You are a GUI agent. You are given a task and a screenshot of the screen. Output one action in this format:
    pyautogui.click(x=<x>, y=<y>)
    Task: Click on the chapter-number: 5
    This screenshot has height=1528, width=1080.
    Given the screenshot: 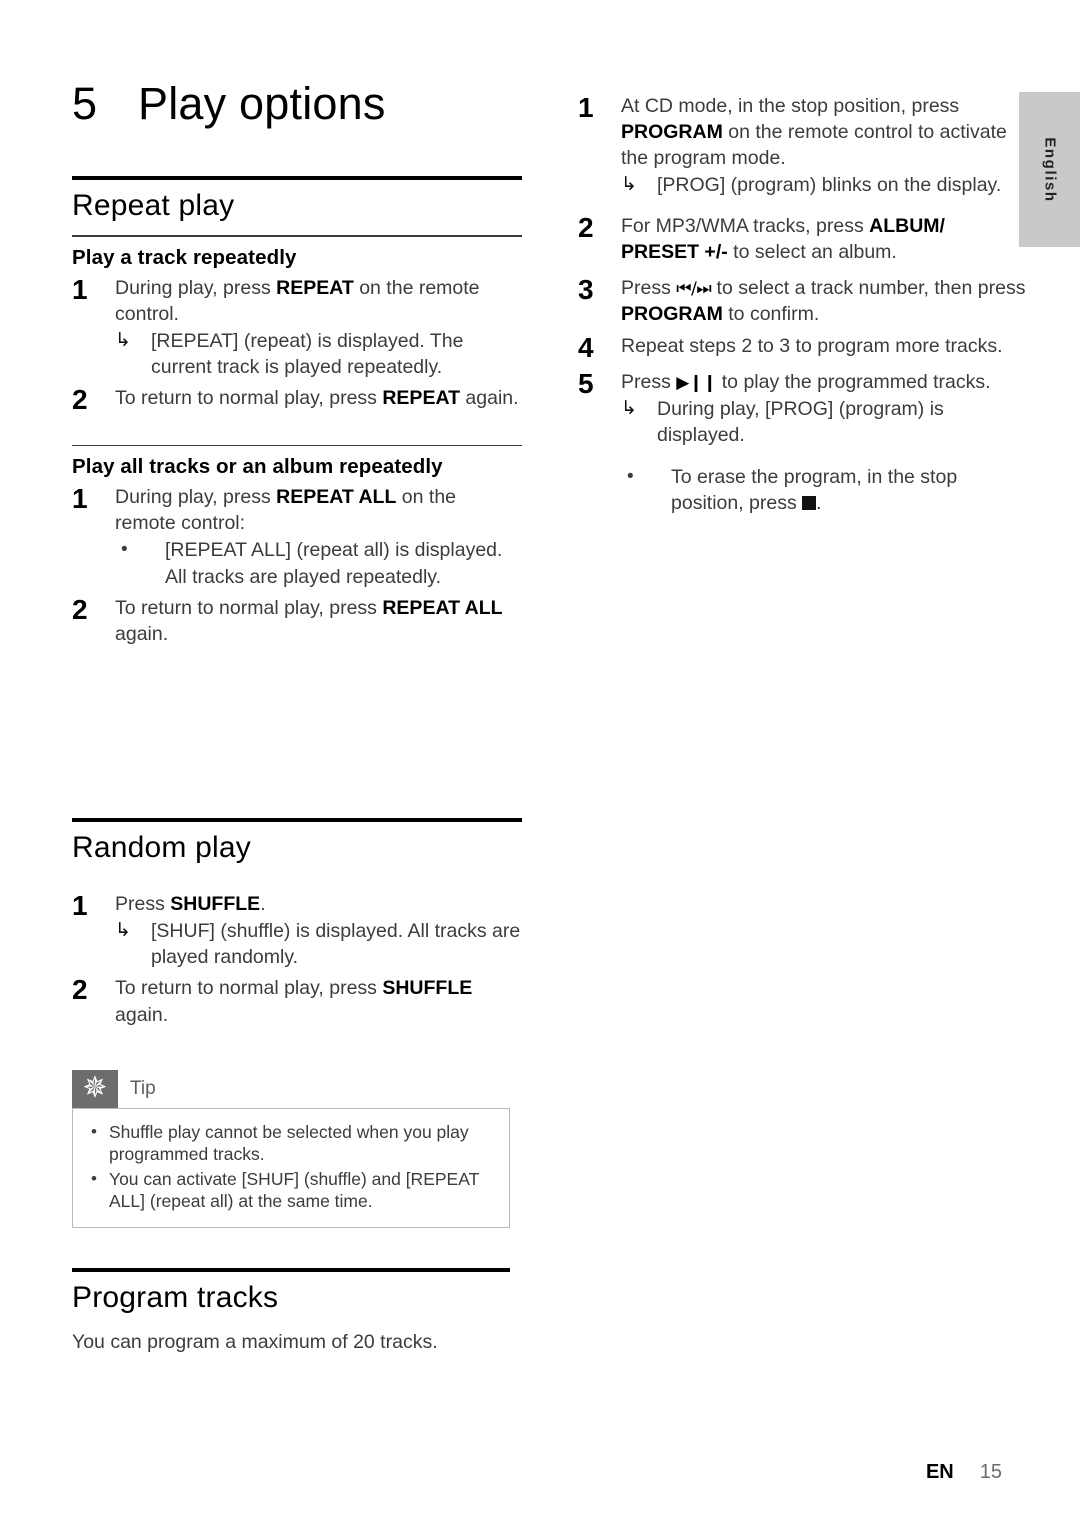 What is the action you would take?
    pyautogui.click(x=85, y=103)
    